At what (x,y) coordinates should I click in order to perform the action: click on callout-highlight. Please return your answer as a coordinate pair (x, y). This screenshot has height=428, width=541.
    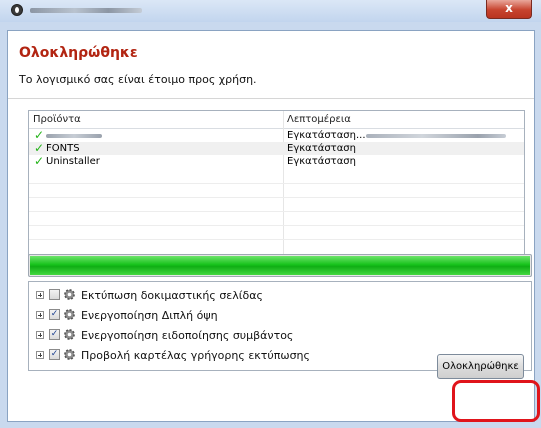
    Looking at the image, I should click on (496, 401).